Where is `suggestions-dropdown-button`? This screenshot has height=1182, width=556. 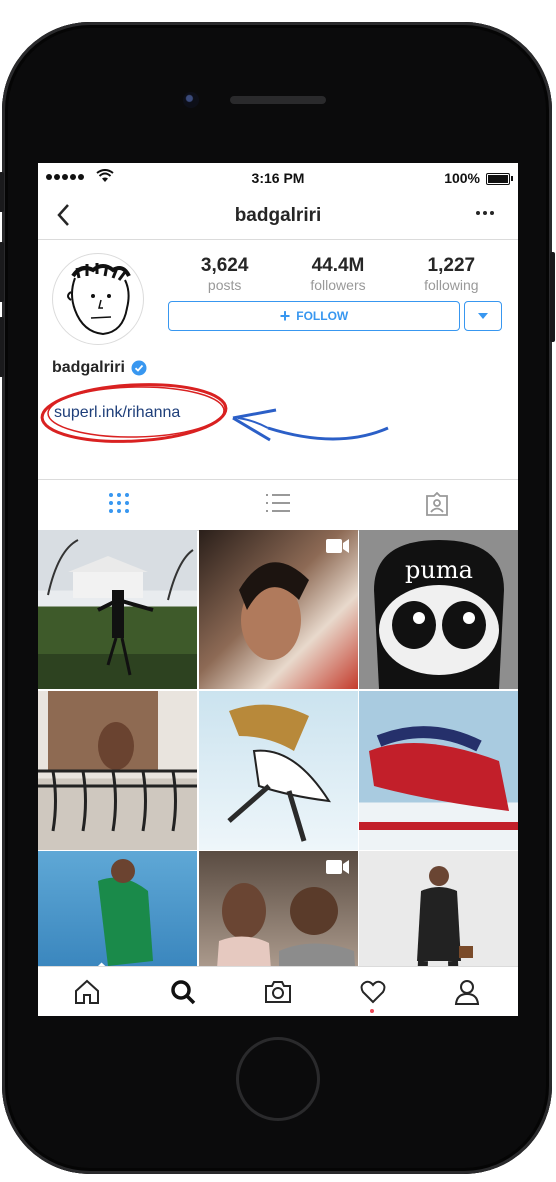
suggestions-dropdown-button is located at coordinates (483, 316).